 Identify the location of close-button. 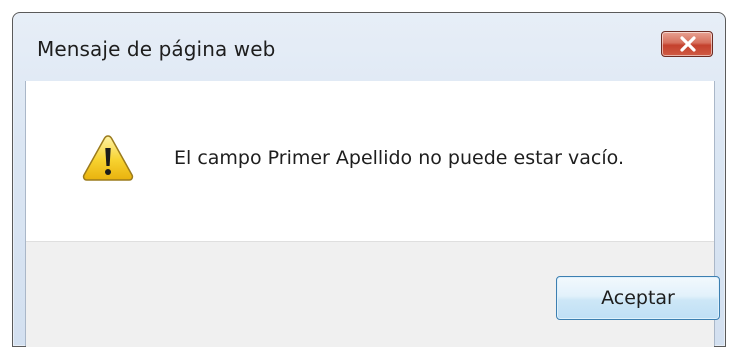
(687, 44).